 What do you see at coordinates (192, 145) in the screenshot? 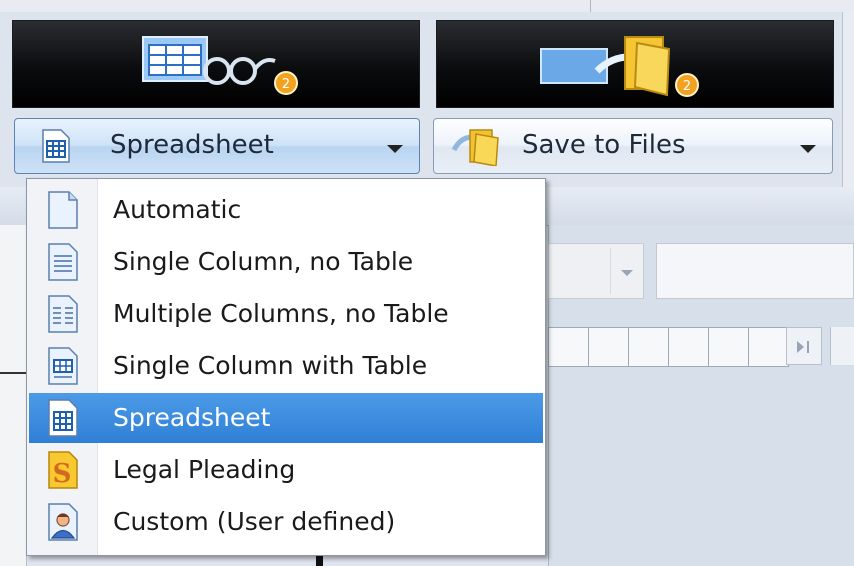
I see `layout-dropdown-label: Spreadsheet` at bounding box center [192, 145].